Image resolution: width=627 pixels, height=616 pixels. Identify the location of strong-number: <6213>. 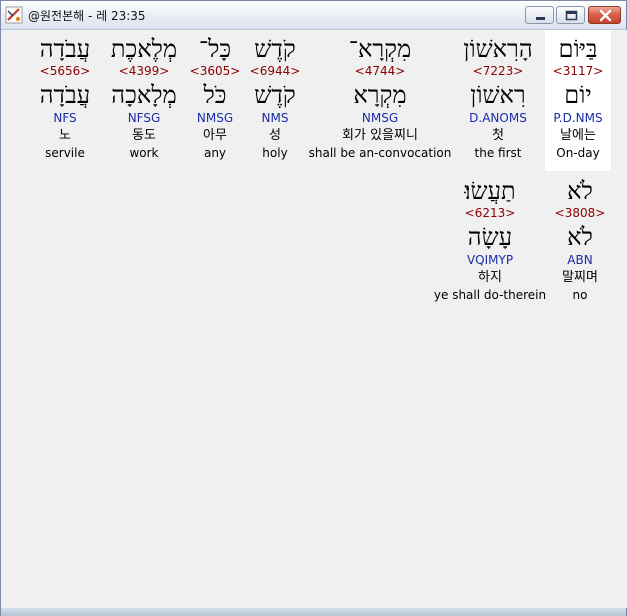
(490, 213).